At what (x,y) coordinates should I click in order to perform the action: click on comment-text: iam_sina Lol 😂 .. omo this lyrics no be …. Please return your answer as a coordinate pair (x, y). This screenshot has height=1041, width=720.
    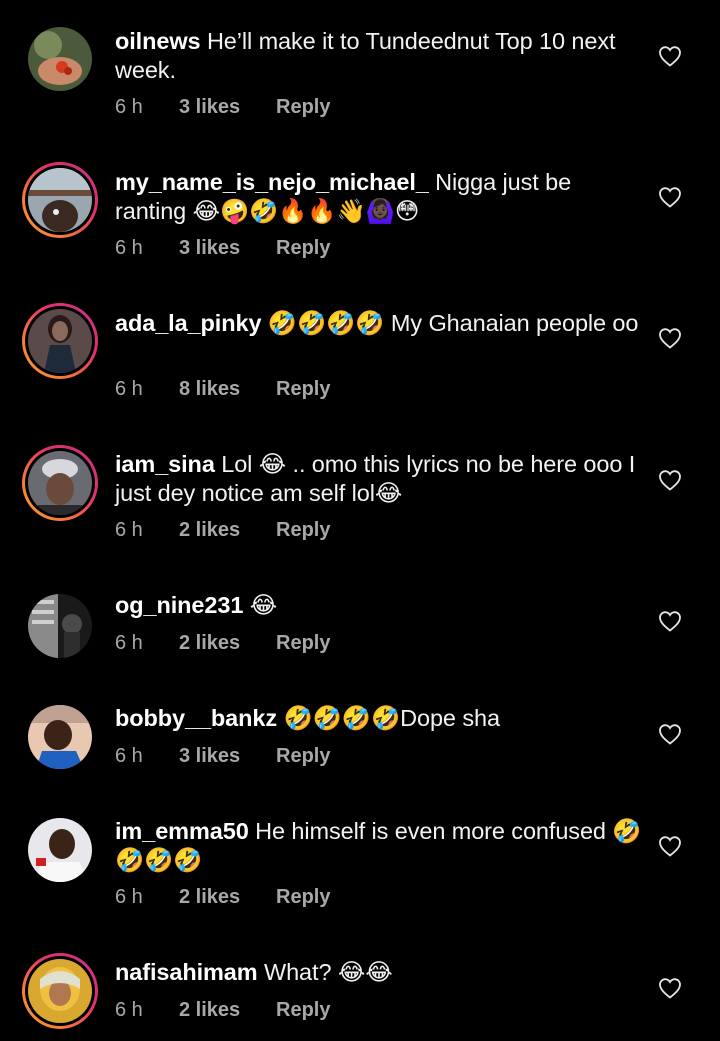
    Looking at the image, I should click on (380, 478).